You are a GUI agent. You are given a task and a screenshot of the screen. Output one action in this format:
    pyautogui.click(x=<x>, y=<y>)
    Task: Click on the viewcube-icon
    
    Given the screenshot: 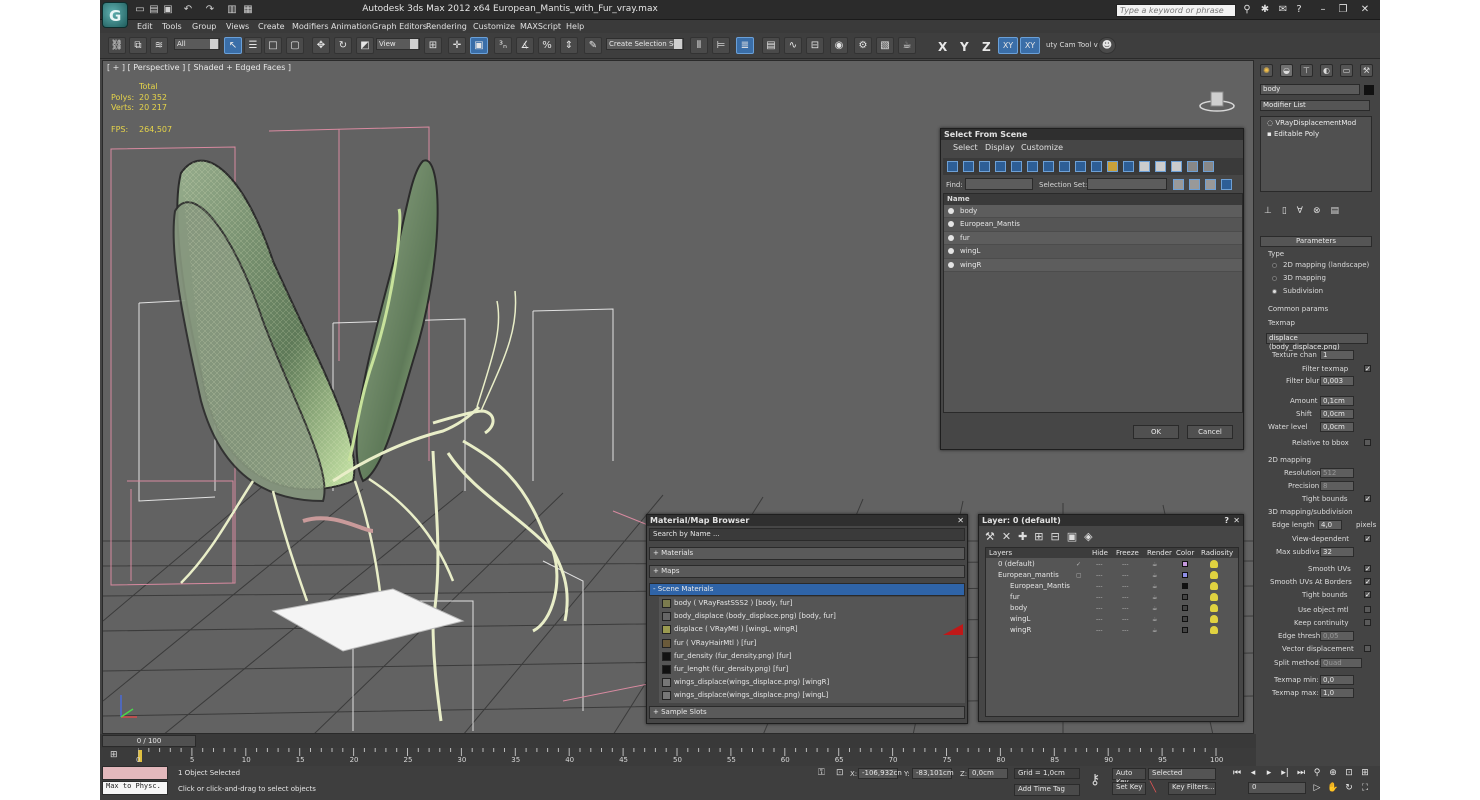 What is the action you would take?
    pyautogui.click(x=1217, y=100)
    